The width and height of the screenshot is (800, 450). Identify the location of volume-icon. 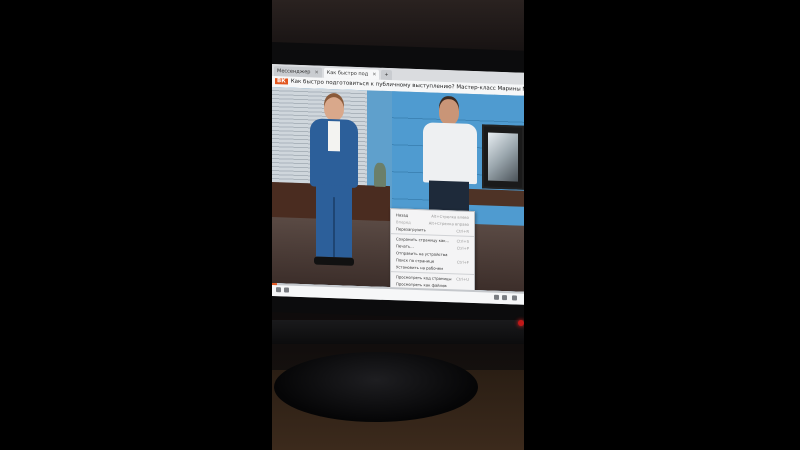
(286, 290).